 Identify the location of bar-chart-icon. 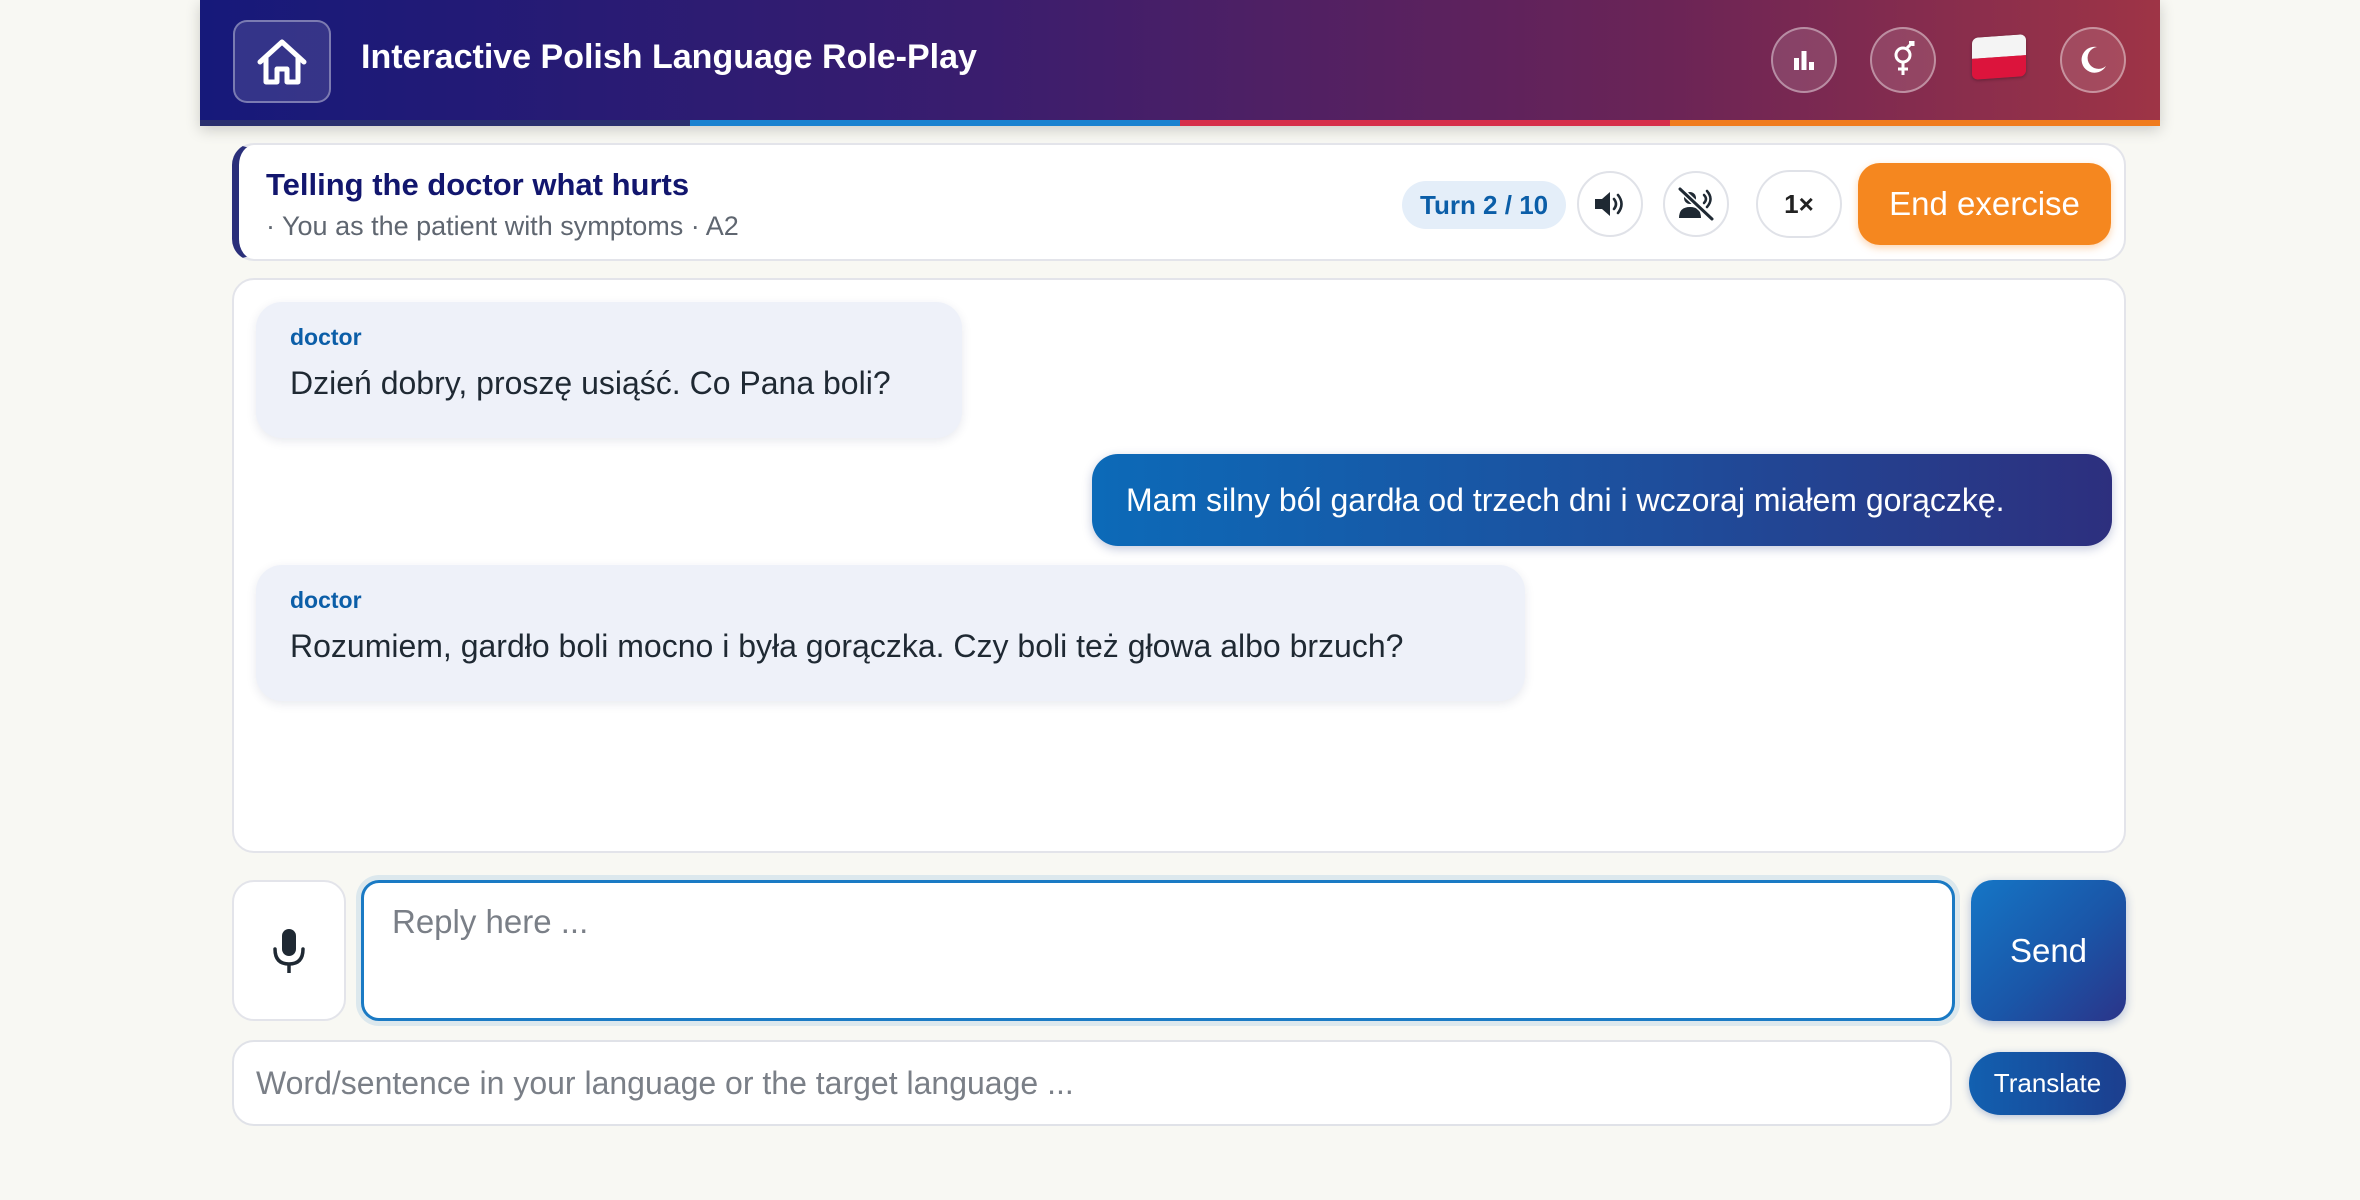
(1804, 60).